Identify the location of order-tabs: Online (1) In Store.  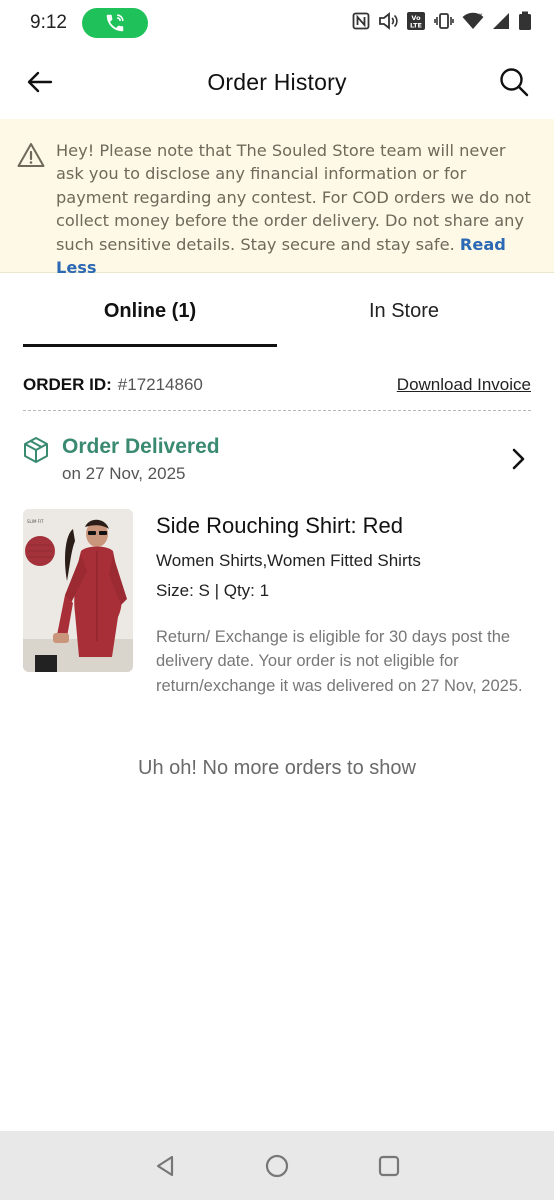
(277, 311).